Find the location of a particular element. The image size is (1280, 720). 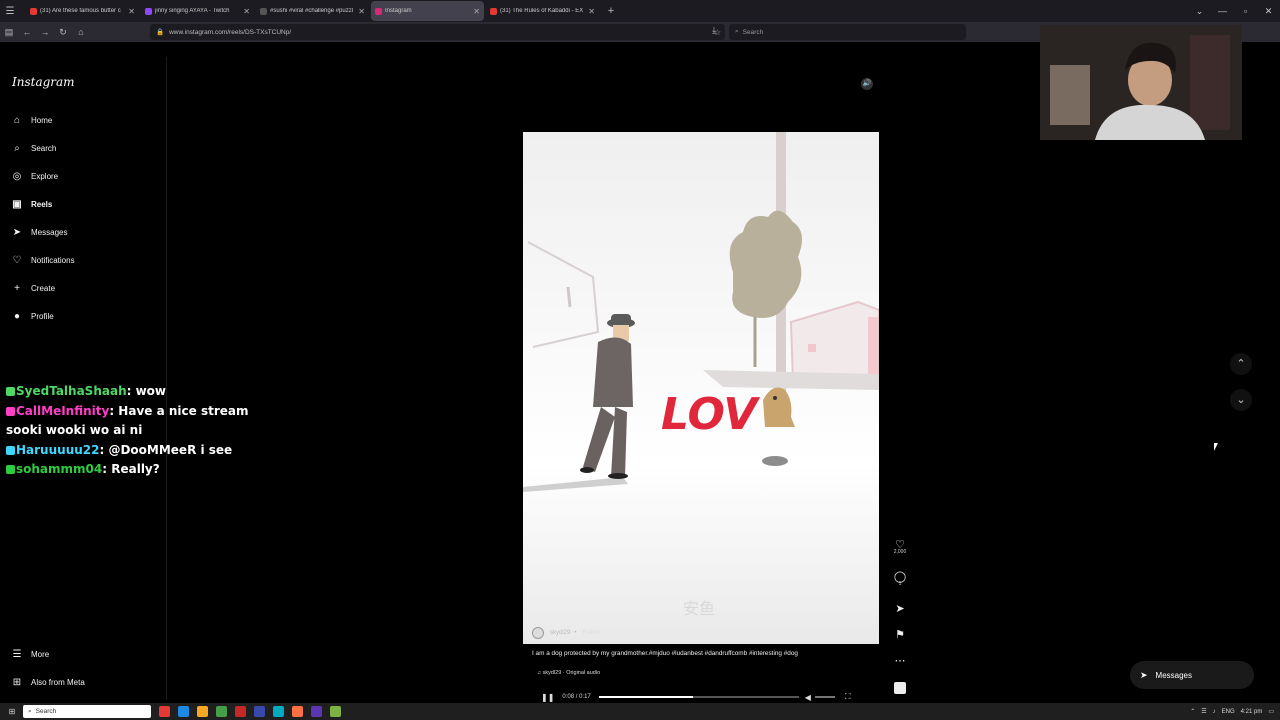

browser-tab: Instagram ✕ is located at coordinates (427, 11).